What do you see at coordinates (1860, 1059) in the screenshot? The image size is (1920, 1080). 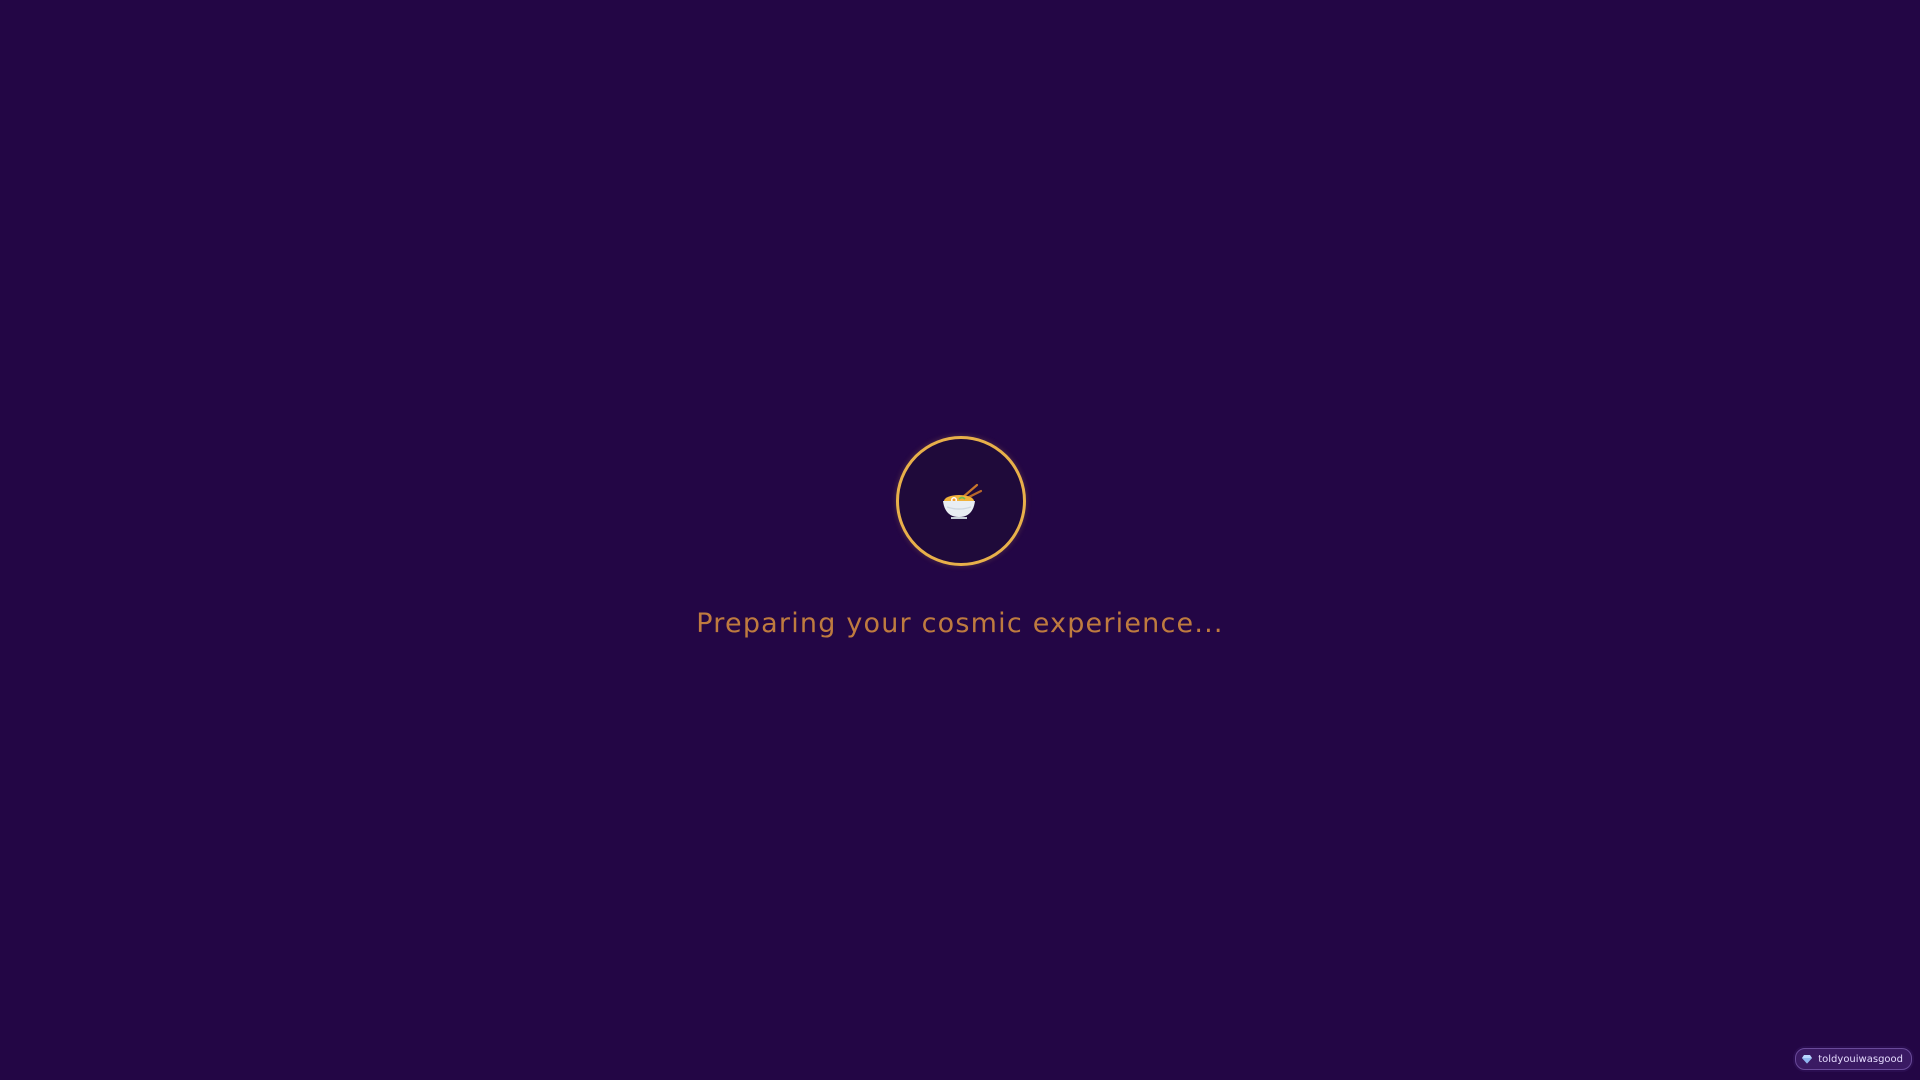 I see `creator-badge-label: toldyouiwasgood` at bounding box center [1860, 1059].